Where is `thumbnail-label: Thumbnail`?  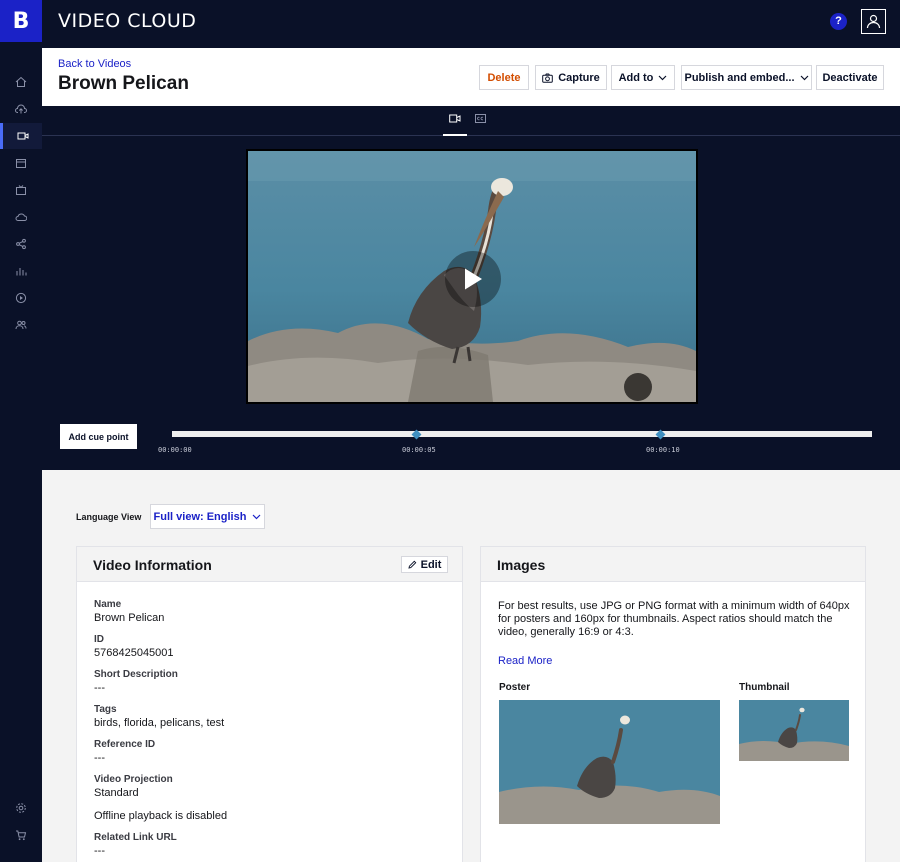
thumbnail-label: Thumbnail is located at coordinates (764, 687).